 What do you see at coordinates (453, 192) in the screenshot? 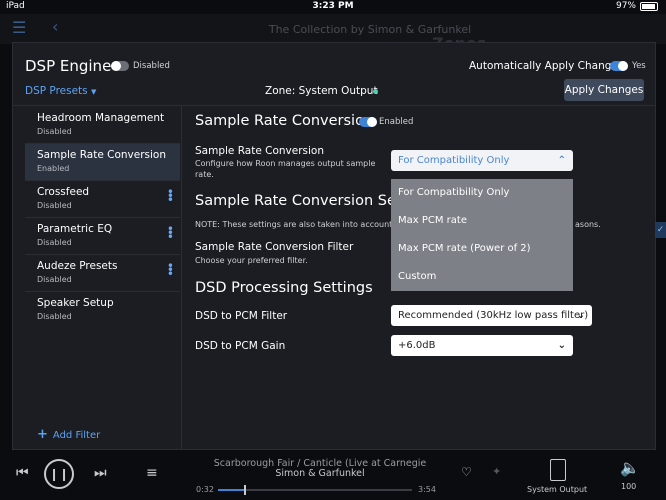
I see `dropdown-option: For Compatibility Only` at bounding box center [453, 192].